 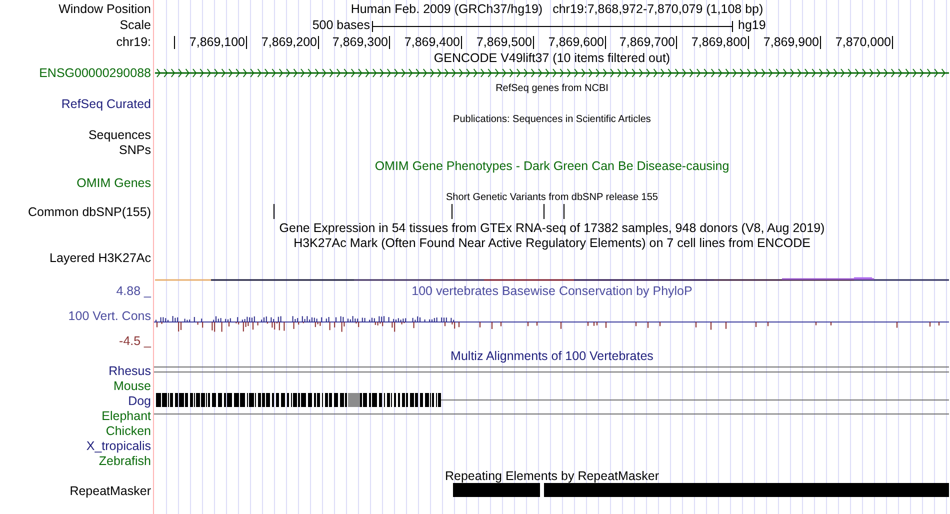 What do you see at coordinates (126, 415) in the screenshot?
I see `track-label: Elephant` at bounding box center [126, 415].